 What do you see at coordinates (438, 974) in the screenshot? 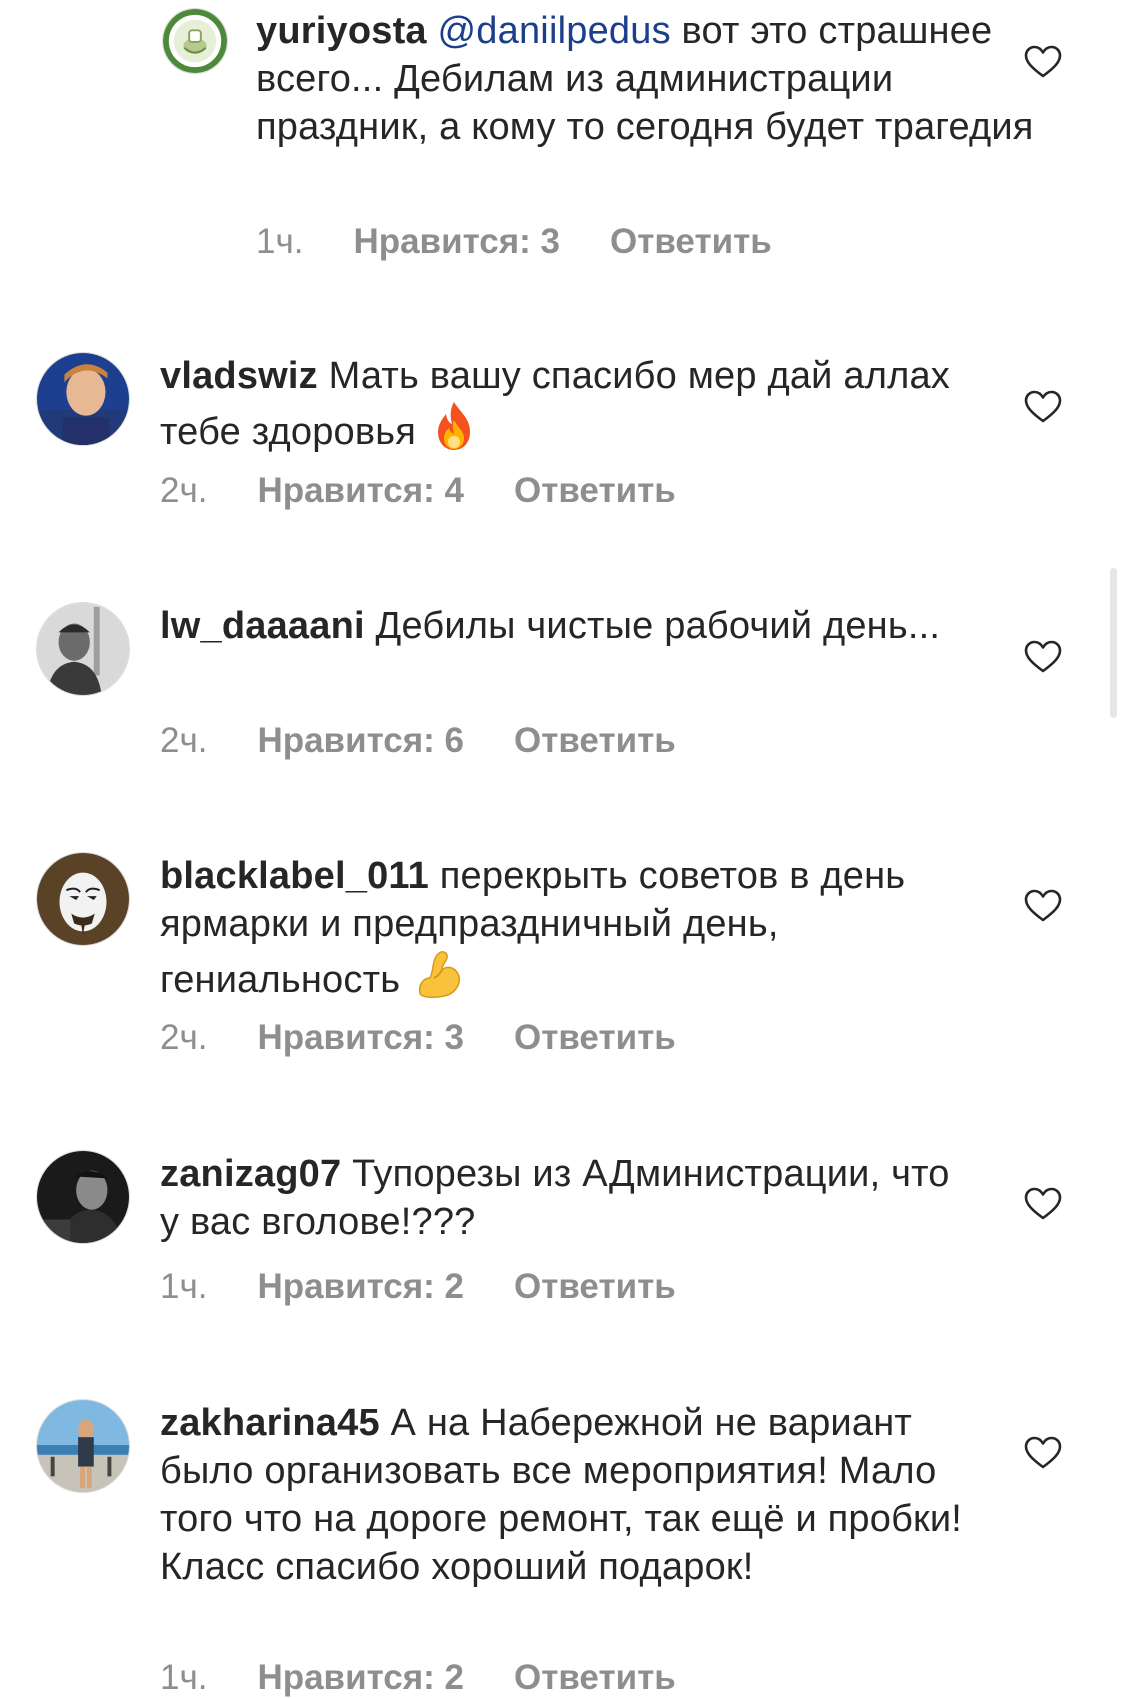
I see `flexed-biceps-emoji` at bounding box center [438, 974].